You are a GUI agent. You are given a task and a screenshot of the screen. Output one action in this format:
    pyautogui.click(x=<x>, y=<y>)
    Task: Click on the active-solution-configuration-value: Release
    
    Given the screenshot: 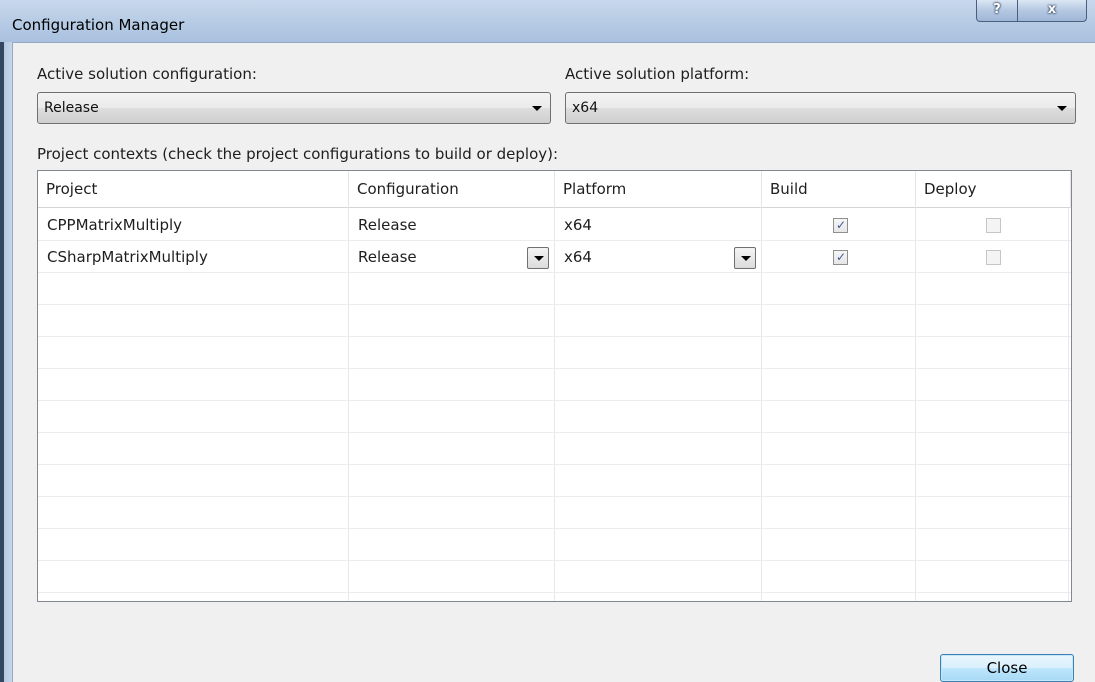 What is the action you would take?
    pyautogui.click(x=71, y=108)
    